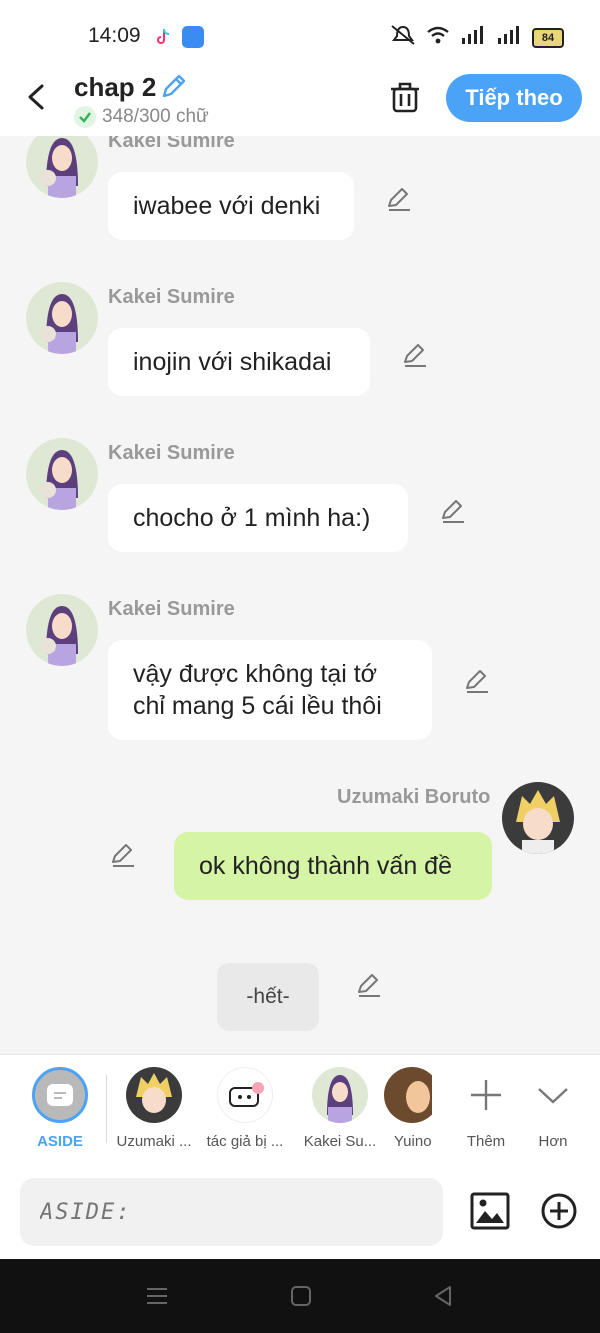  What do you see at coordinates (473, 37) in the screenshot?
I see `signal-icon` at bounding box center [473, 37].